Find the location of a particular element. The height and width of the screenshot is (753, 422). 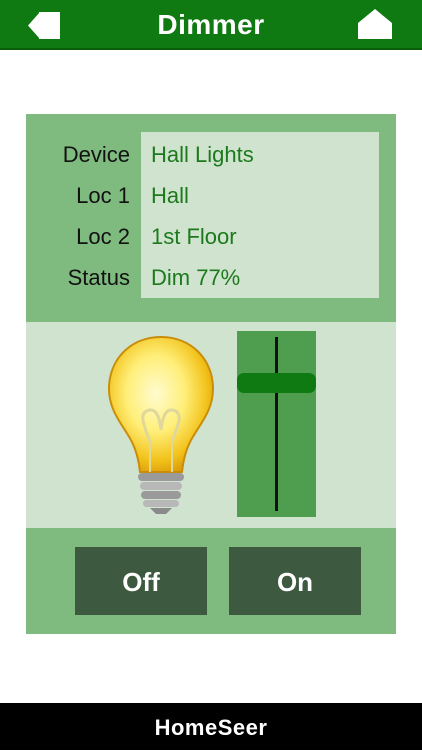

status-label: Status is located at coordinates (98, 277).